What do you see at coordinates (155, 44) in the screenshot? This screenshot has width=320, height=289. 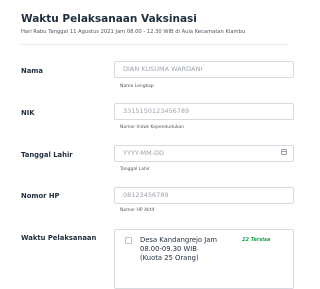 I see `header-divider` at bounding box center [155, 44].